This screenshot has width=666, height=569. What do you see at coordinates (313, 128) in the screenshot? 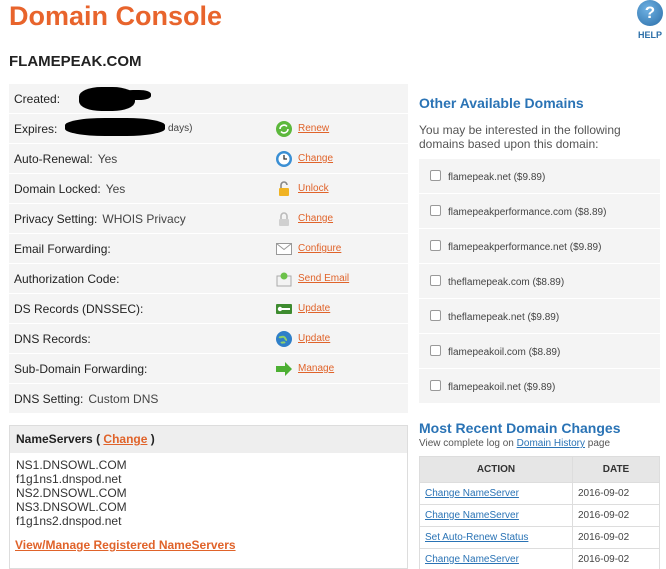
I see `renew-link: Renew` at bounding box center [313, 128].